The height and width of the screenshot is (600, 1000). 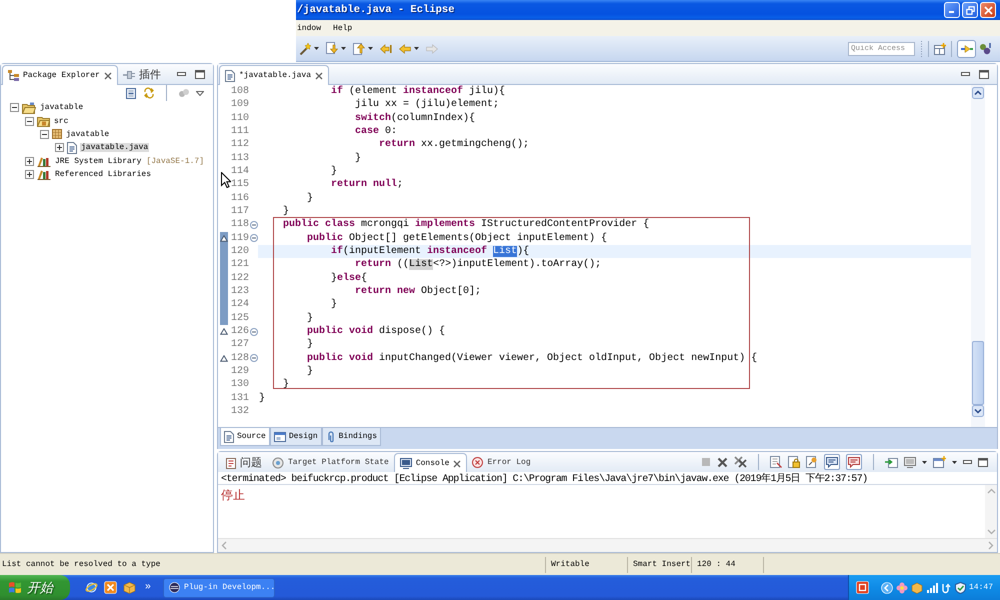 What do you see at coordinates (960, 588) in the screenshot?
I see `shield-icon` at bounding box center [960, 588].